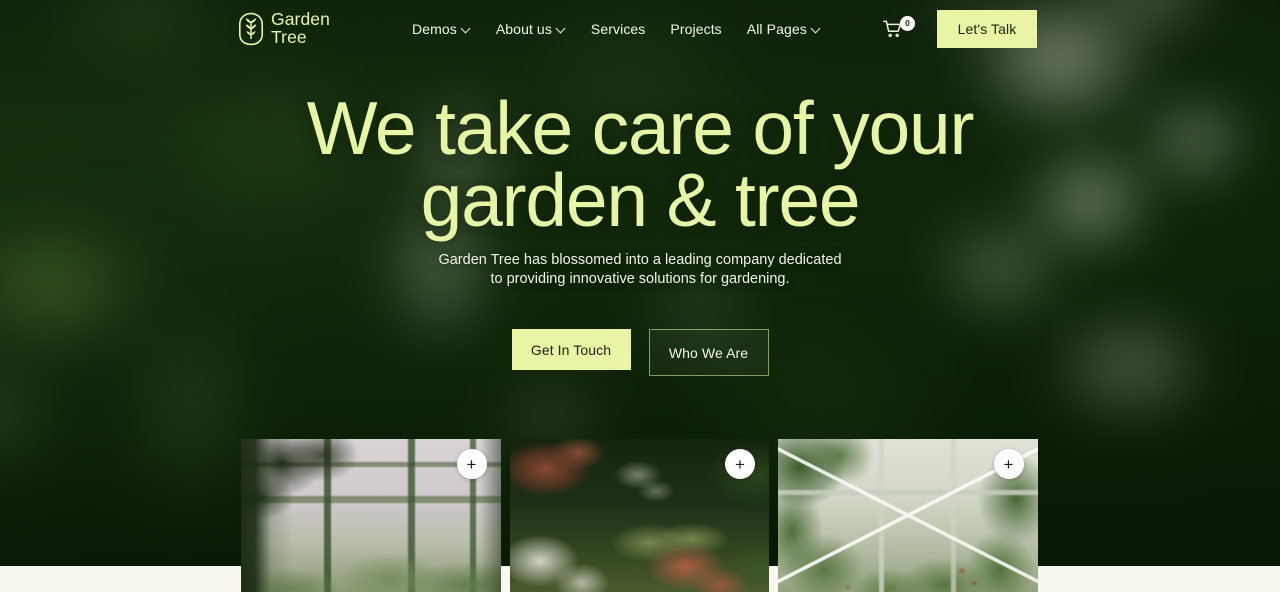 The height and width of the screenshot is (592, 1280). I want to click on gallery-card-glass-greenhouse-tomatoes: +, so click(908, 515).